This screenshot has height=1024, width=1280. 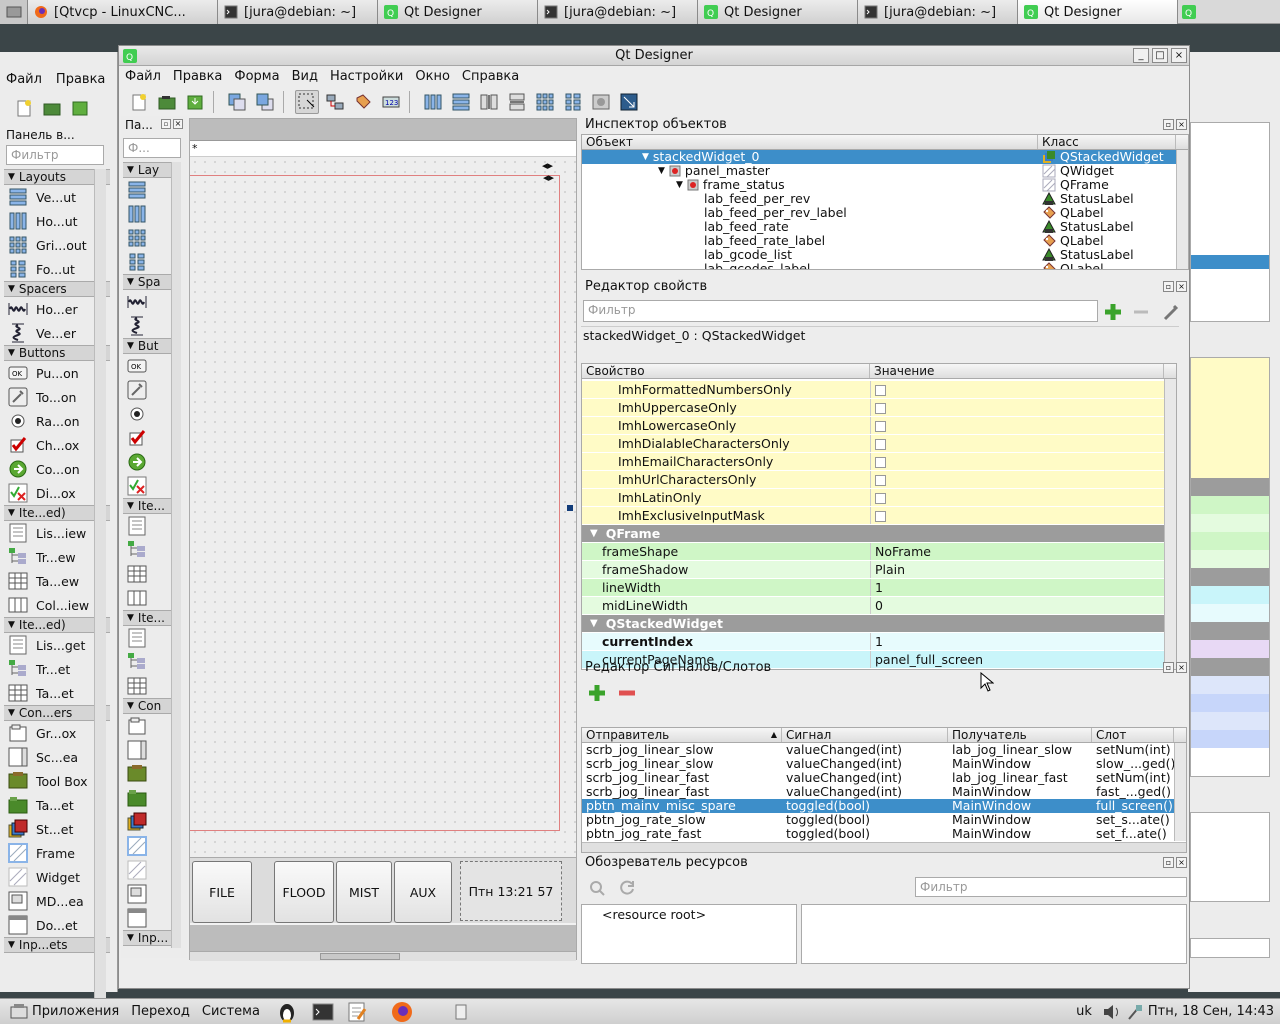 What do you see at coordinates (166, 124) in the screenshot?
I see `widget-box-float-button: ▫` at bounding box center [166, 124].